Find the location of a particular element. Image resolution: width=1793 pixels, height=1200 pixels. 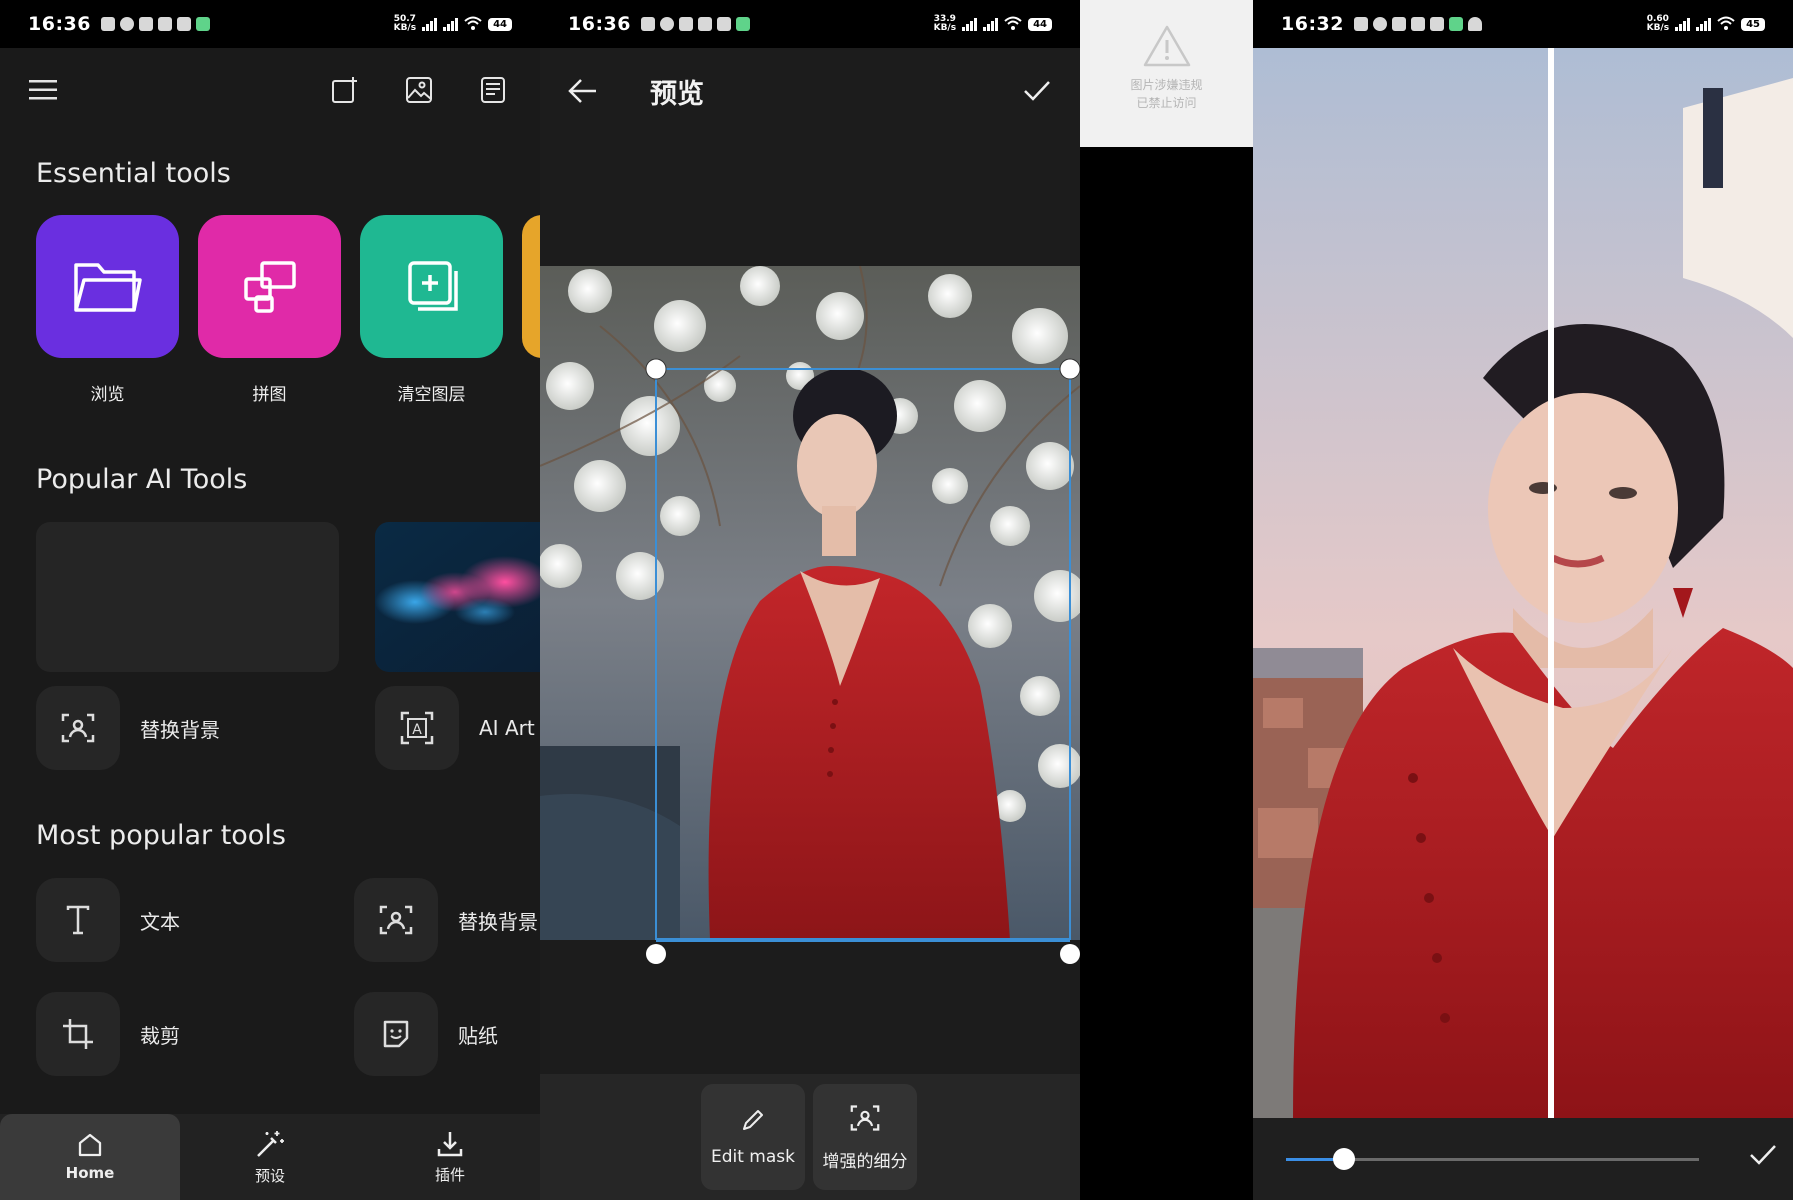

tool-text: 文本 is located at coordinates (108, 920).